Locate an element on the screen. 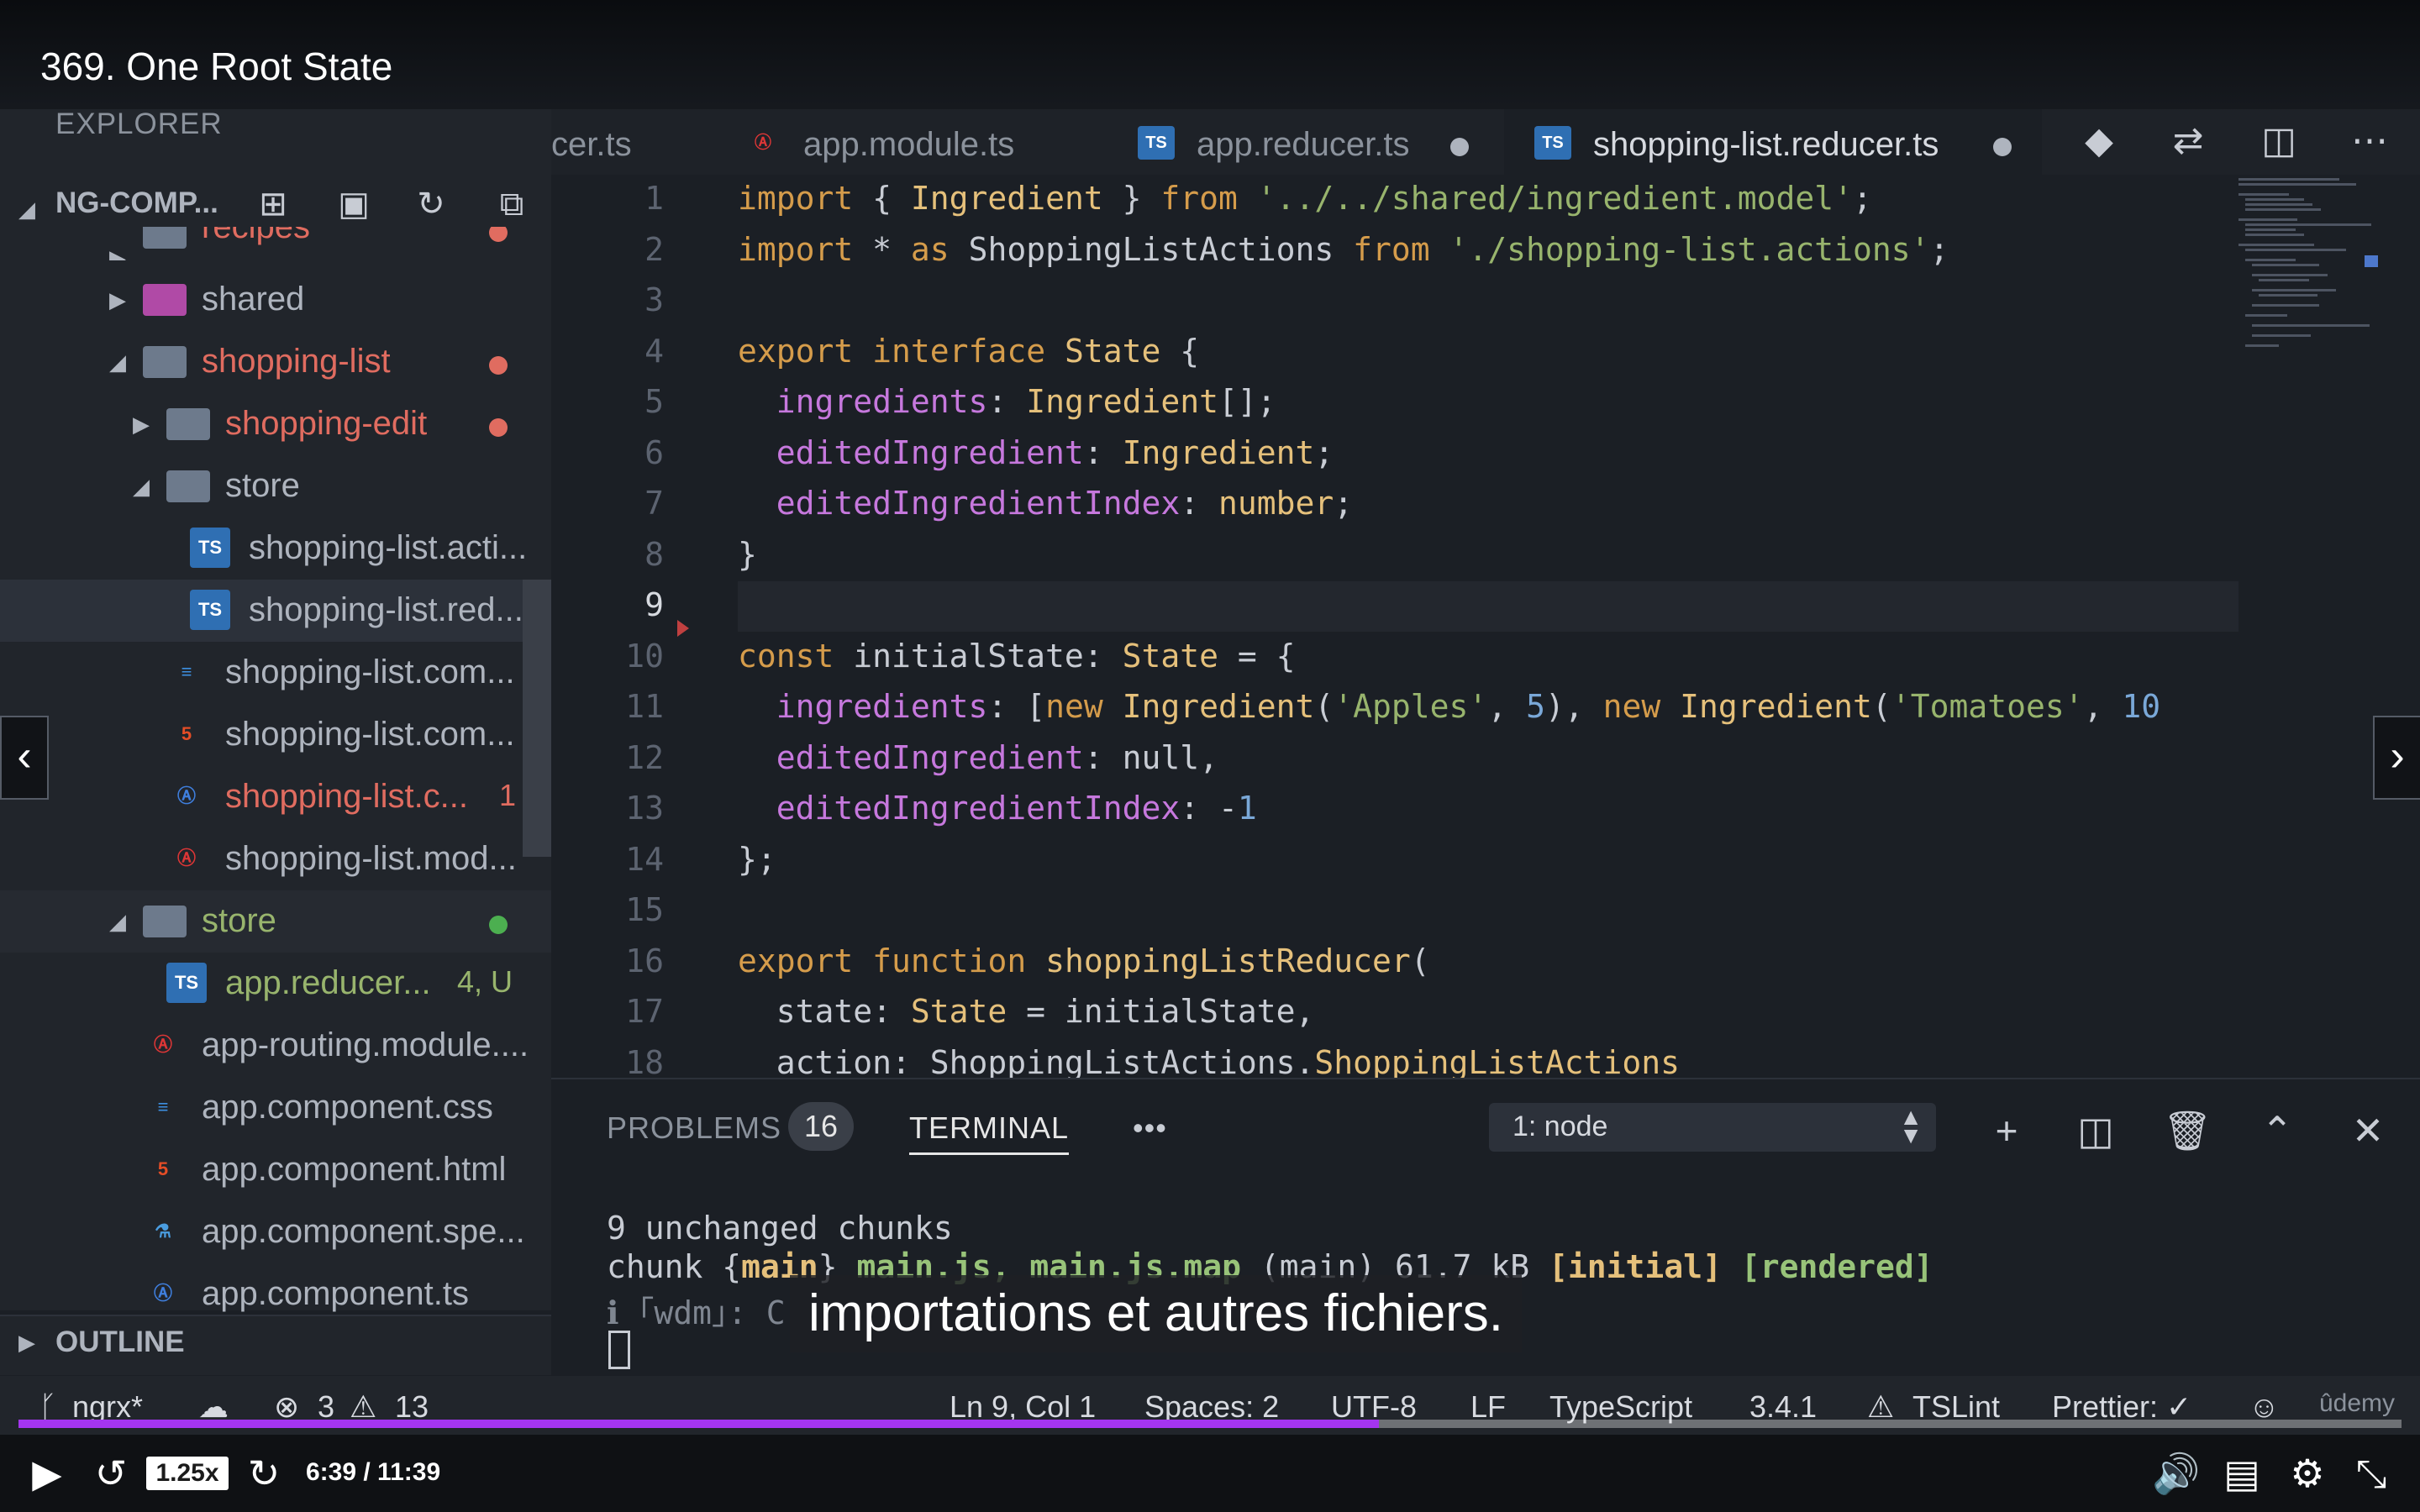  collapse-all-icon: ⧉ is located at coordinates (512, 204).